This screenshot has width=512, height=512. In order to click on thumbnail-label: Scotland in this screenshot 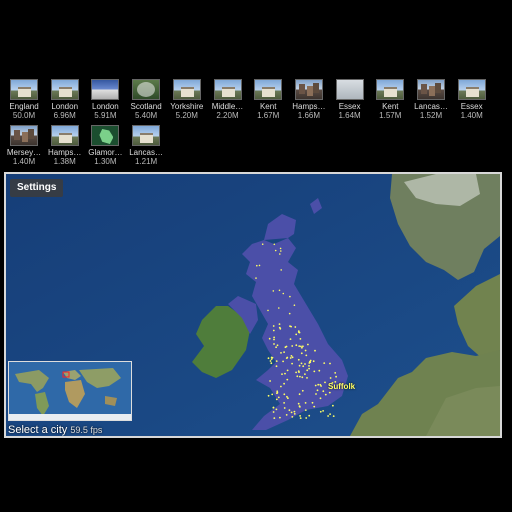, I will do `click(146, 106)`.